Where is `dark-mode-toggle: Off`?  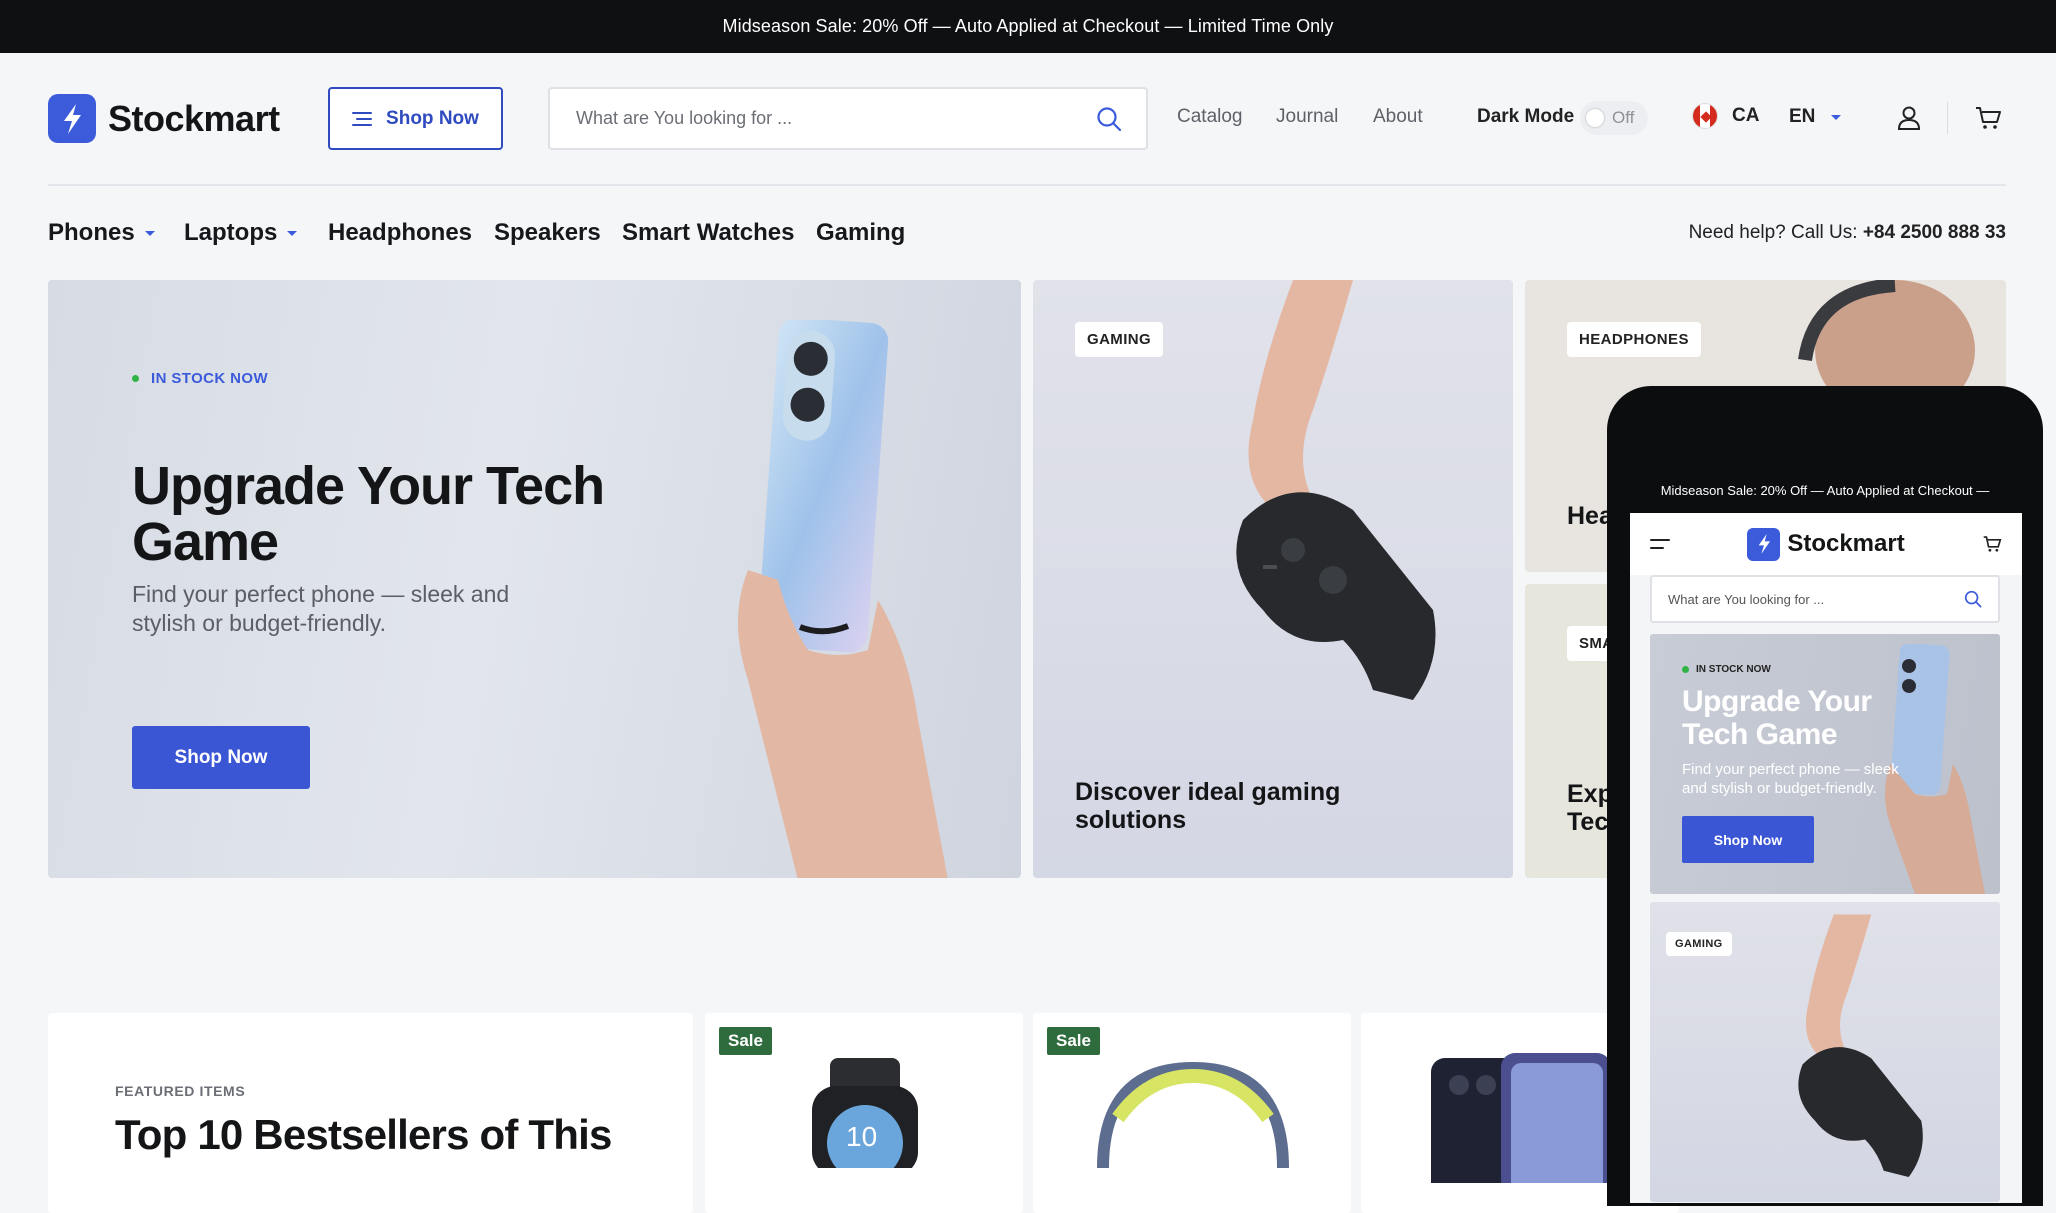 dark-mode-toggle: Off is located at coordinates (1614, 118).